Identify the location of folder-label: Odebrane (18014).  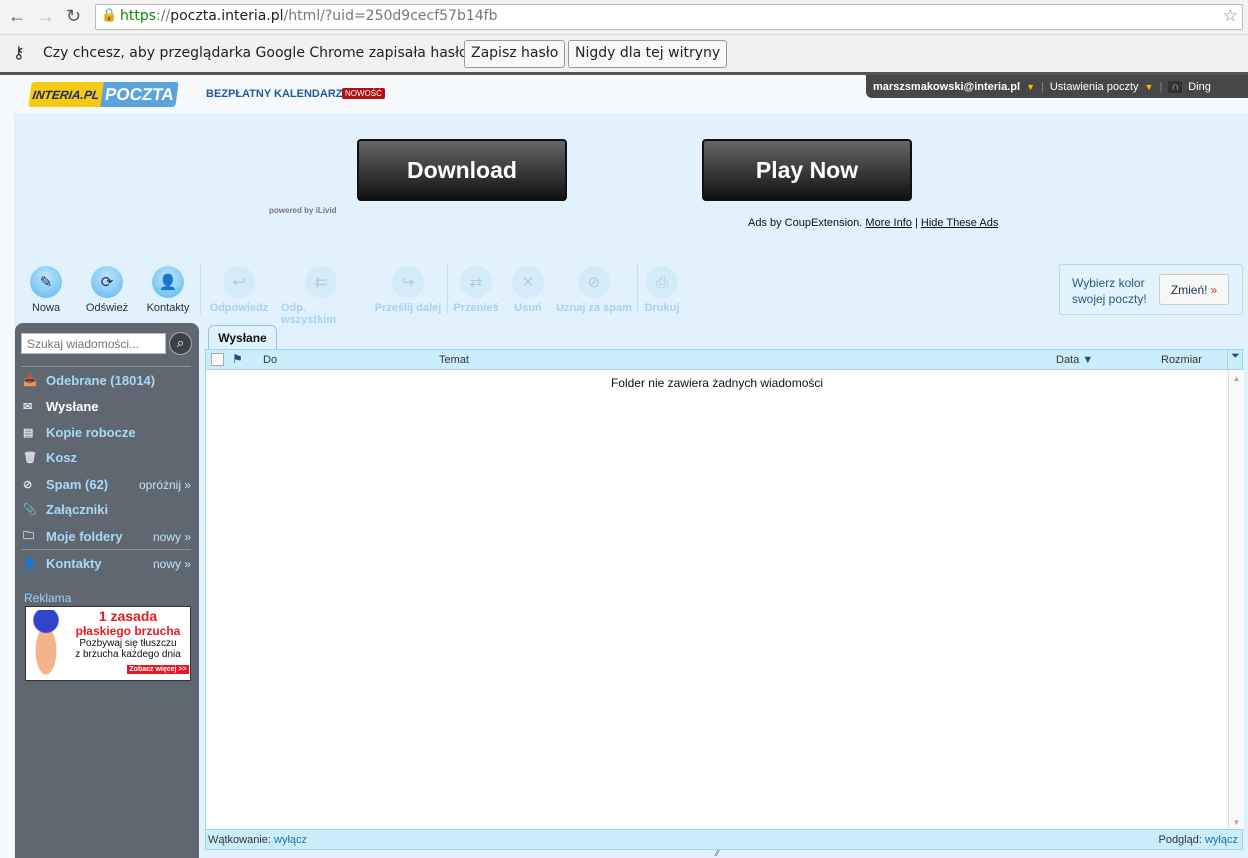
(101, 380).